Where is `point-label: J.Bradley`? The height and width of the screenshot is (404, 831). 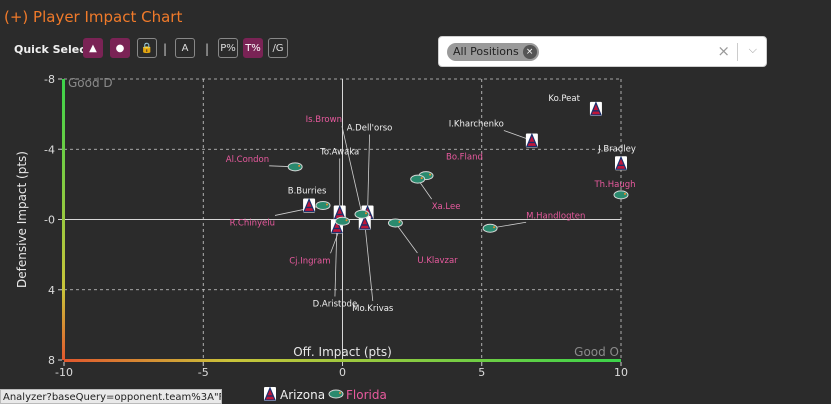 point-label: J.Bradley is located at coordinates (616, 149).